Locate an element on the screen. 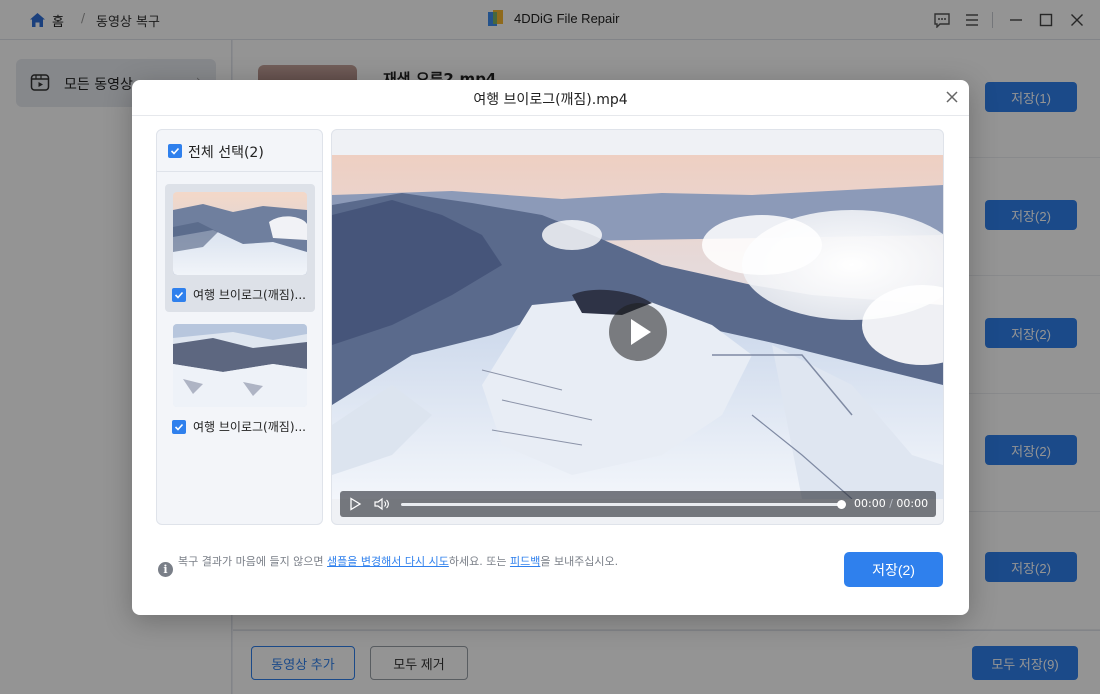 The image size is (1100, 694). player-controls: 00:00 / 00:00 is located at coordinates (638, 504).